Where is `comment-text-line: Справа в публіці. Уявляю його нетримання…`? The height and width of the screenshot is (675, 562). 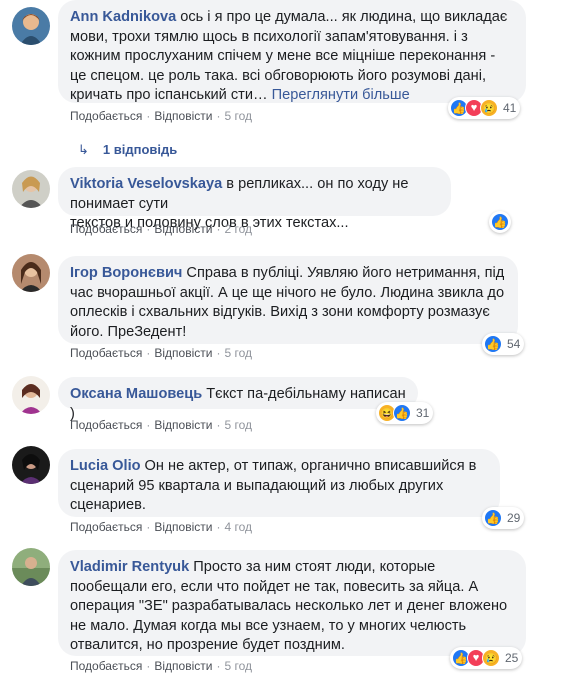
comment-text-line: Справа в публіці. Уявляю його нетримання… is located at coordinates (345, 273).